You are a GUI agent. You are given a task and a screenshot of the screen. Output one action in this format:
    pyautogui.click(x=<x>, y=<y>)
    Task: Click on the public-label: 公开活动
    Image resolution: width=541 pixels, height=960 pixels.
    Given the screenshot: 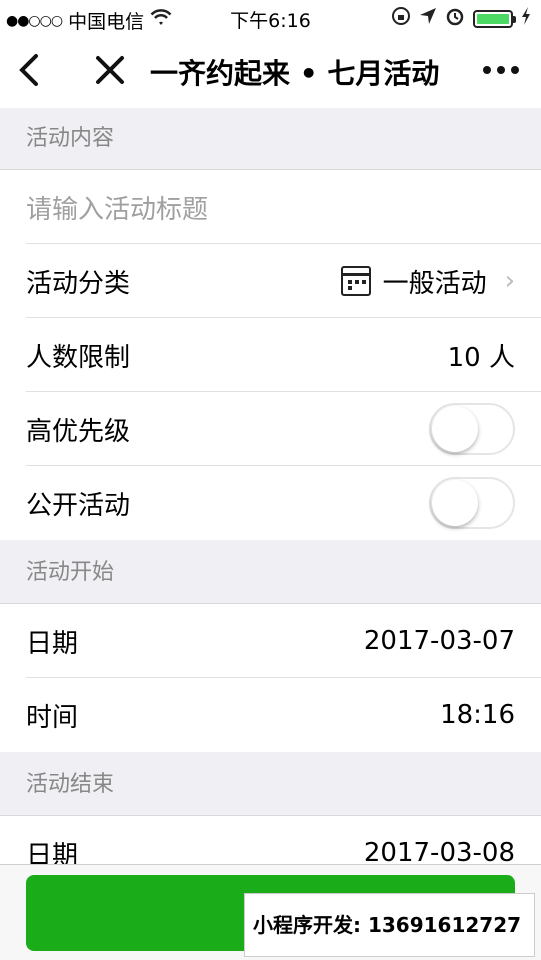 What is the action you would take?
    pyautogui.click(x=78, y=505)
    